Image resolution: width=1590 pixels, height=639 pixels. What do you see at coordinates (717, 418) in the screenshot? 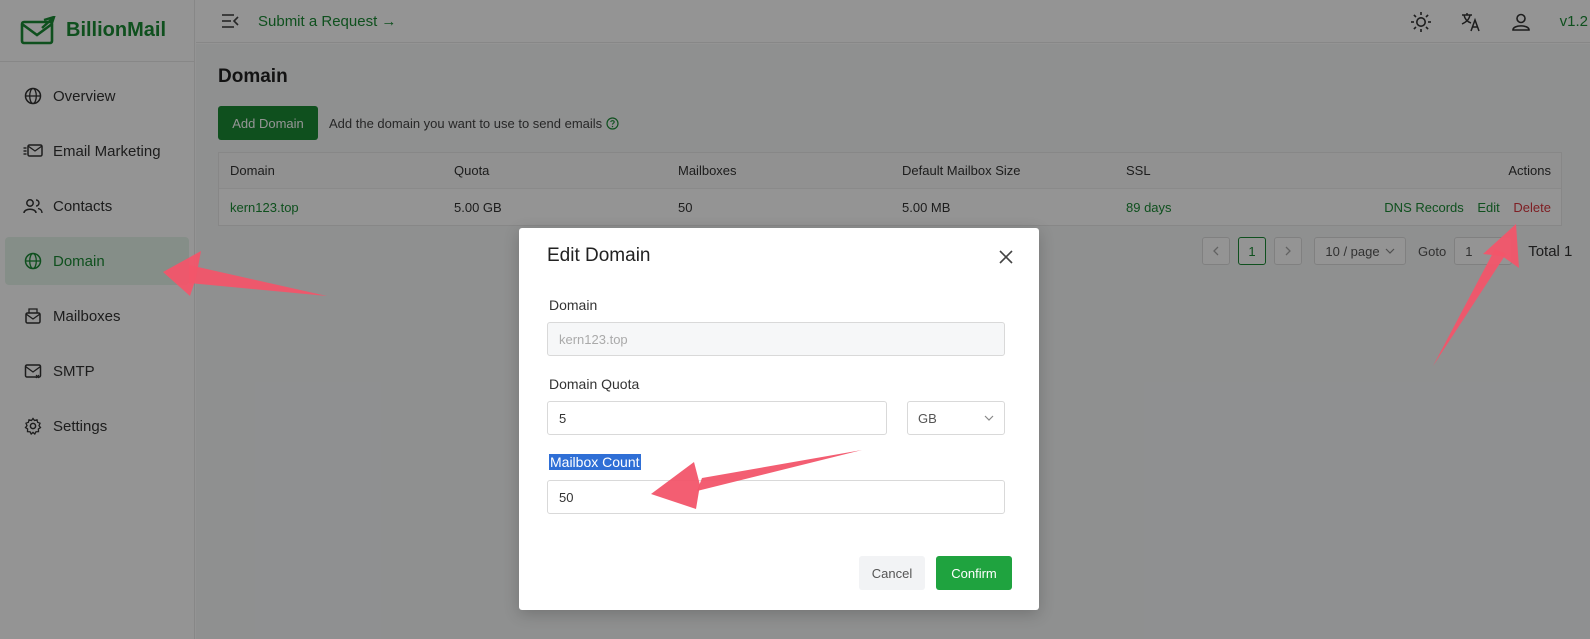
I see `domain-quota-input: 5` at bounding box center [717, 418].